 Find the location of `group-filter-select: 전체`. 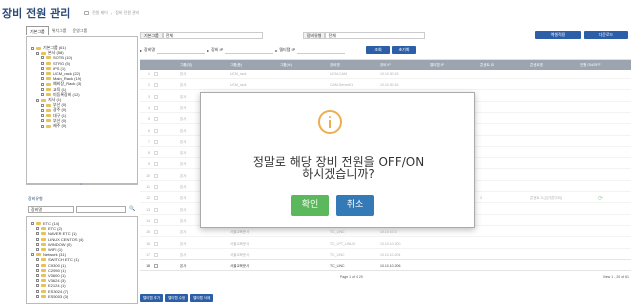

group-filter-select: 전체 is located at coordinates (212, 35).